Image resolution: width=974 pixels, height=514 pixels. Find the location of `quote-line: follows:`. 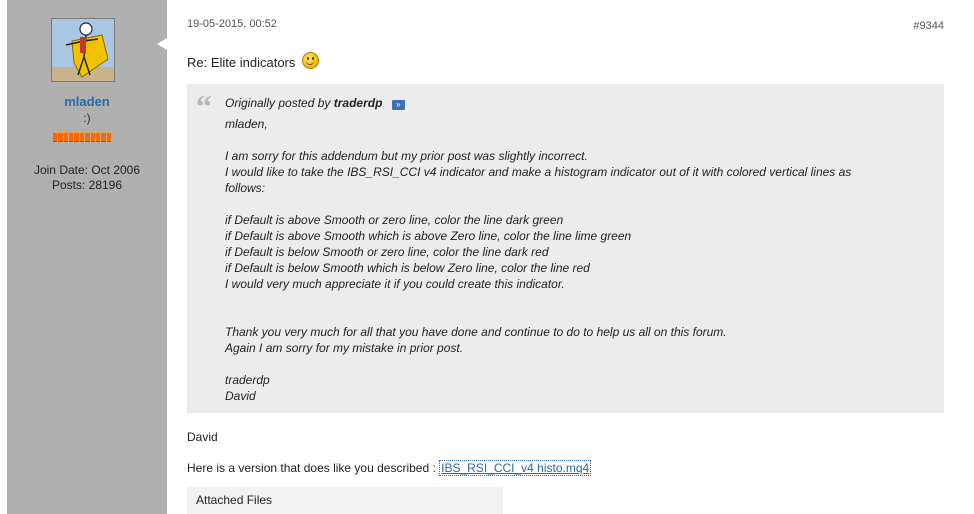

quote-line: follows: is located at coordinates (245, 188).